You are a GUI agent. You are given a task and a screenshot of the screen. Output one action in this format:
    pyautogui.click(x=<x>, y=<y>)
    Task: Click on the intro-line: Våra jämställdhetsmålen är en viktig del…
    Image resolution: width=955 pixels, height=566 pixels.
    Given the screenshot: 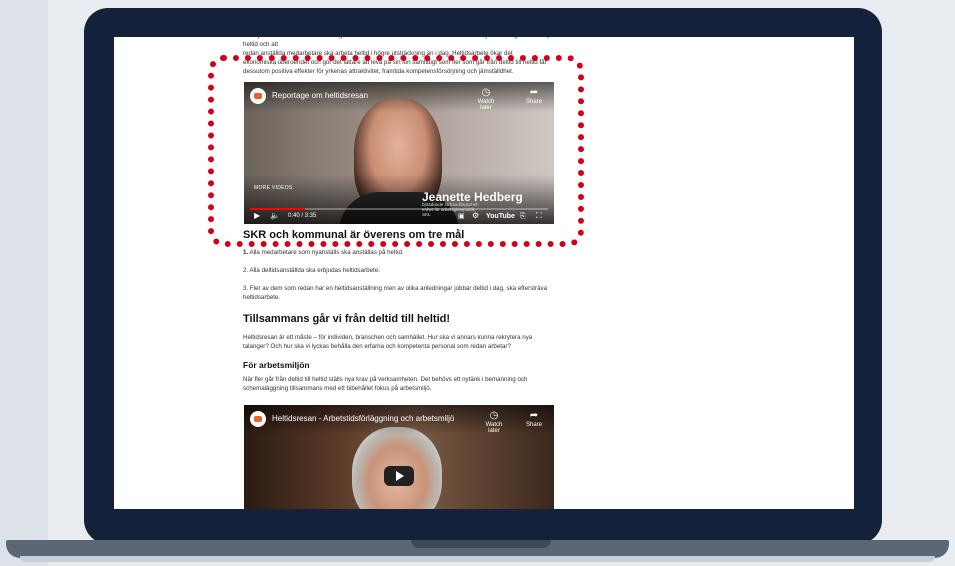 What is the action you would take?
    pyautogui.click(x=398, y=42)
    